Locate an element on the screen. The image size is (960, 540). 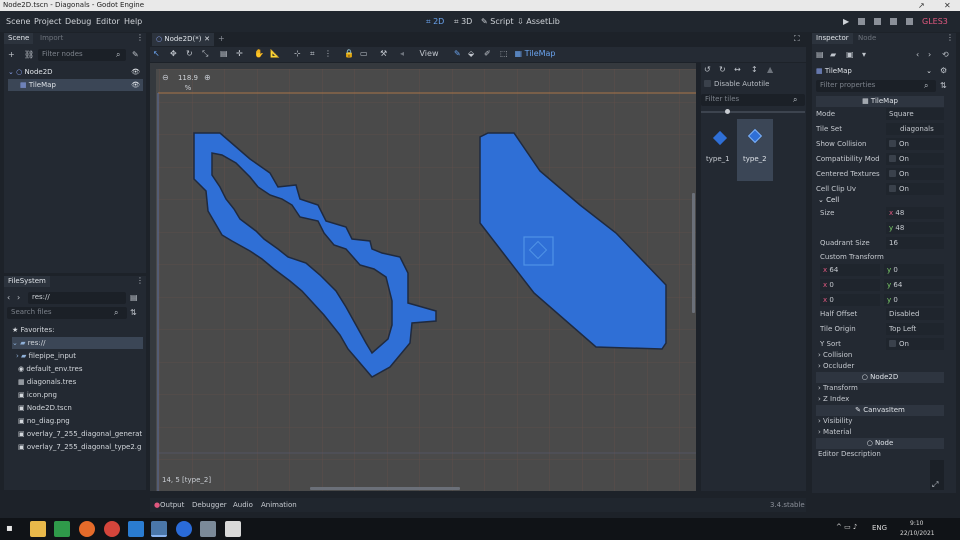
fs-folder: › ▰ filepipe_input is located at coordinates (46, 356).